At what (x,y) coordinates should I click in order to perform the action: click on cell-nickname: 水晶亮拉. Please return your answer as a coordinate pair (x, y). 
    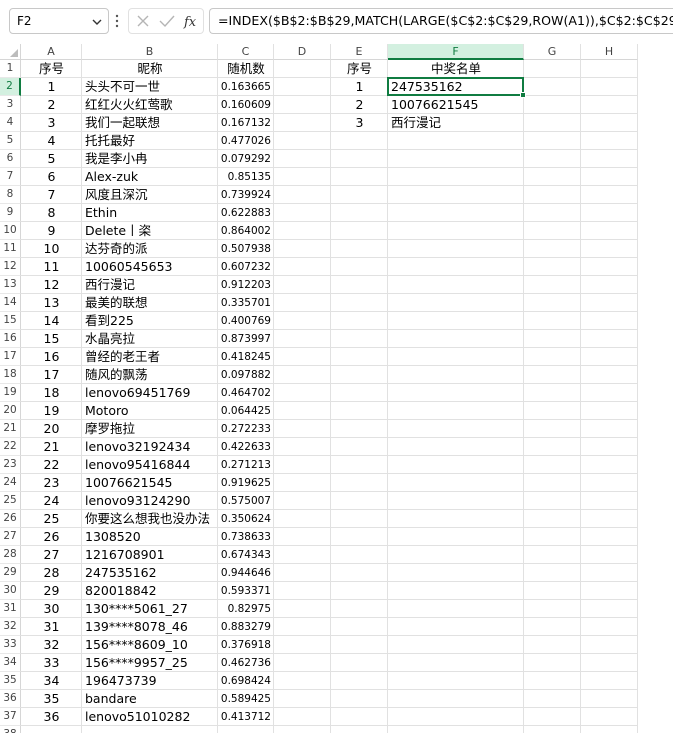
    Looking at the image, I should click on (150, 339).